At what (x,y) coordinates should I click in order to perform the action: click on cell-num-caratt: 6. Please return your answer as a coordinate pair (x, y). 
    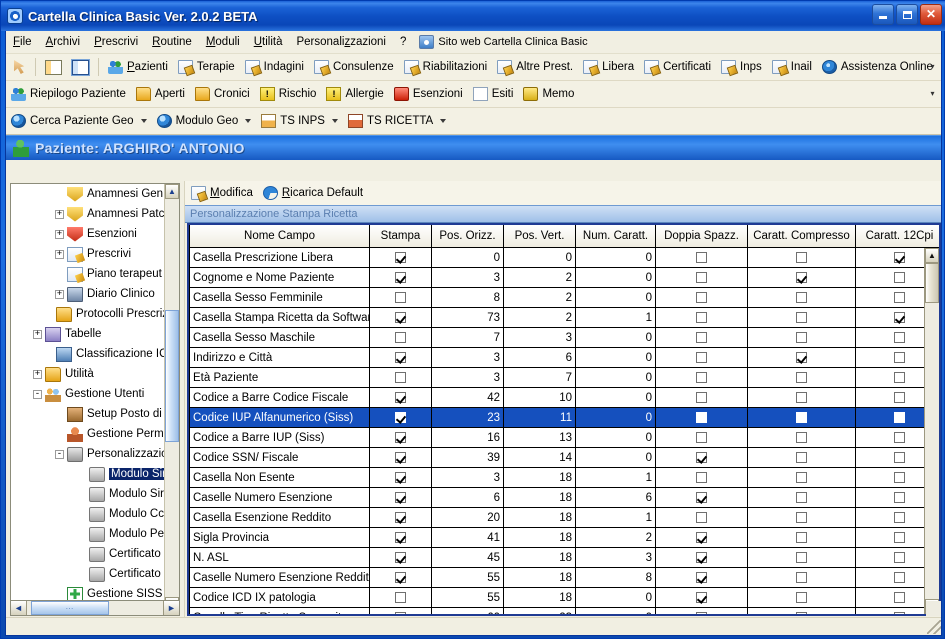
    Looking at the image, I should click on (615, 497).